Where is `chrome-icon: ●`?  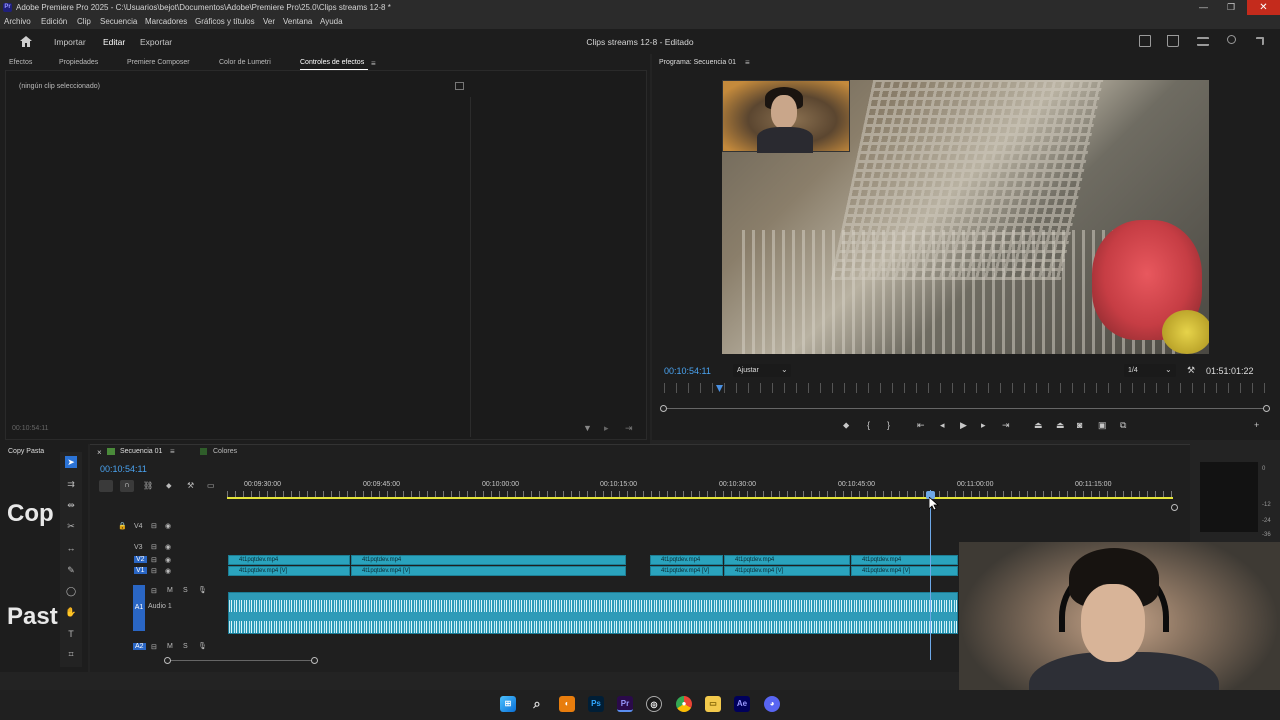 chrome-icon: ● is located at coordinates (684, 704).